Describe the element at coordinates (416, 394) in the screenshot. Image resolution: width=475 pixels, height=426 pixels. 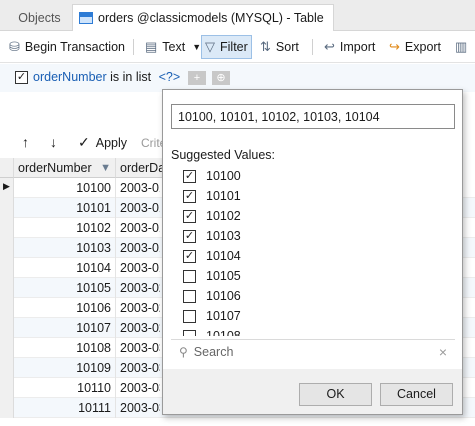
I see `cancel-button: Cancel` at that location.